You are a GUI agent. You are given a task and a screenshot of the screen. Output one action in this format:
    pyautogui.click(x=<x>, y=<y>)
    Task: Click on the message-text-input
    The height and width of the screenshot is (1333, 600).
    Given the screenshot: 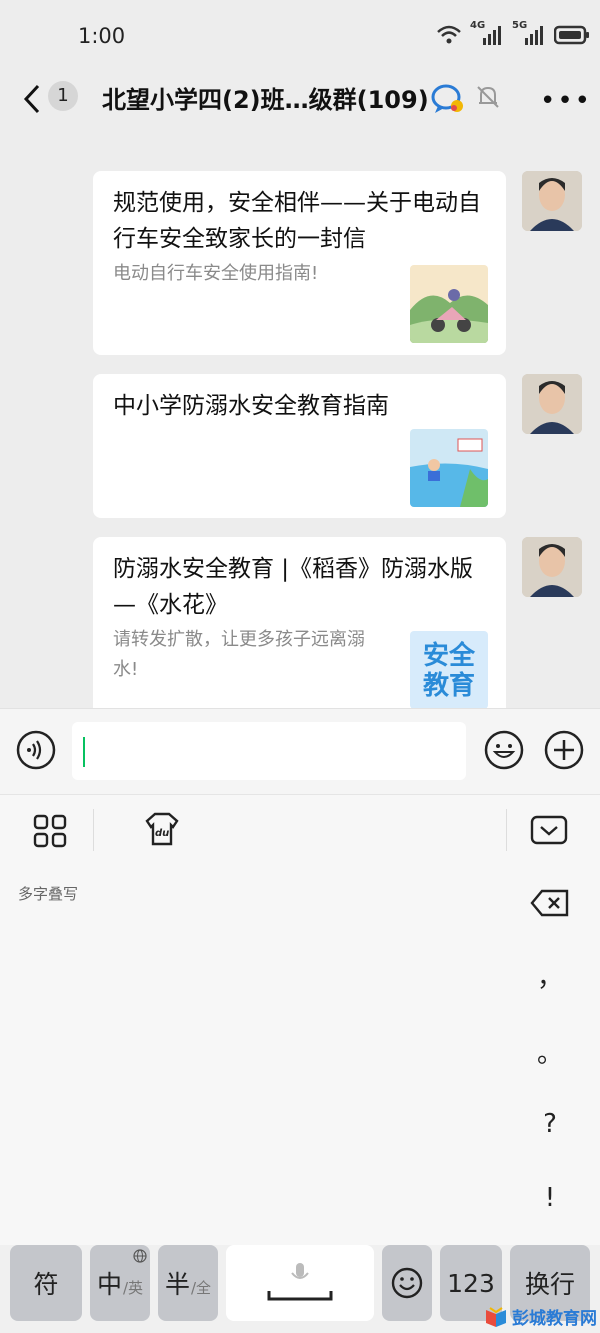 What is the action you would take?
    pyautogui.click(x=269, y=751)
    